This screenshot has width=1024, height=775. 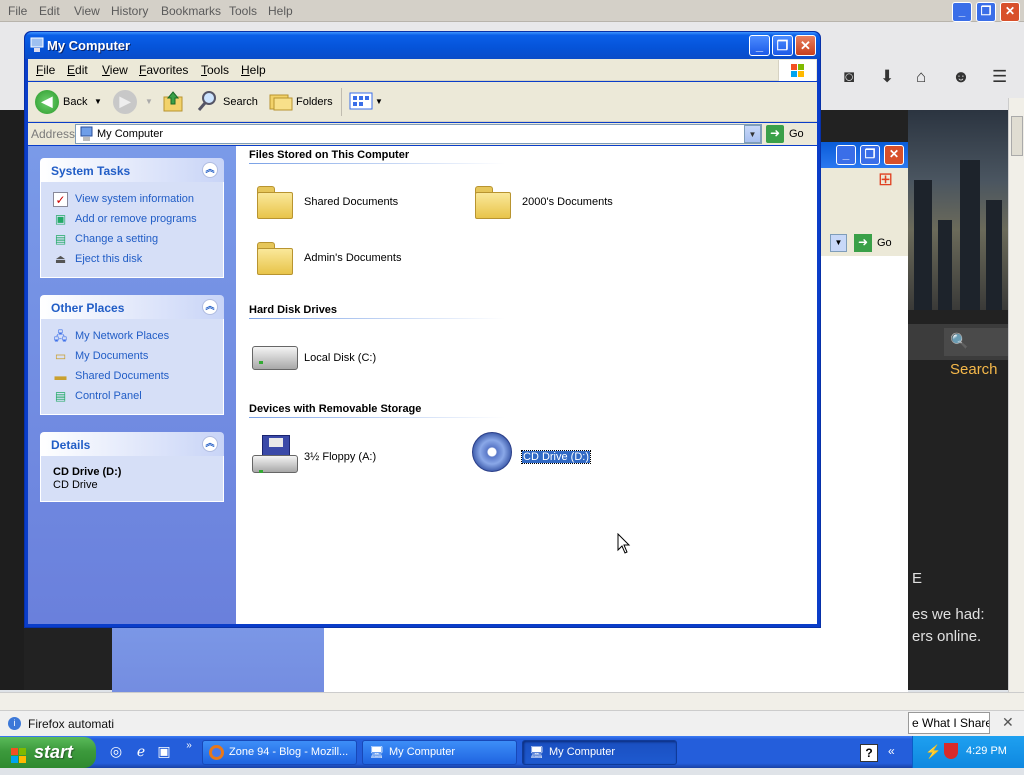 I want to click on menu-edit: Edit, so click(x=77, y=70).